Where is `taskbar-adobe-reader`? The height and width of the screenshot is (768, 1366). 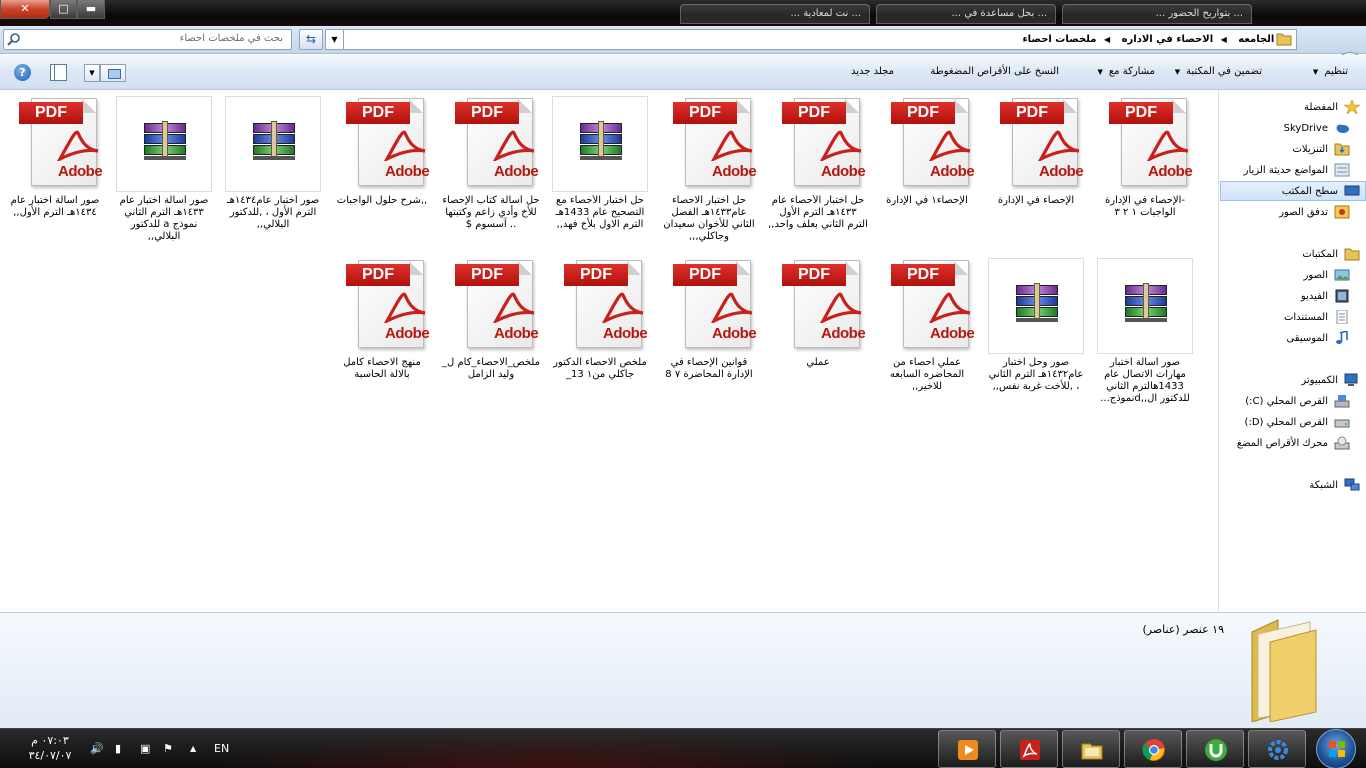
taskbar-adobe-reader is located at coordinates (1029, 749).